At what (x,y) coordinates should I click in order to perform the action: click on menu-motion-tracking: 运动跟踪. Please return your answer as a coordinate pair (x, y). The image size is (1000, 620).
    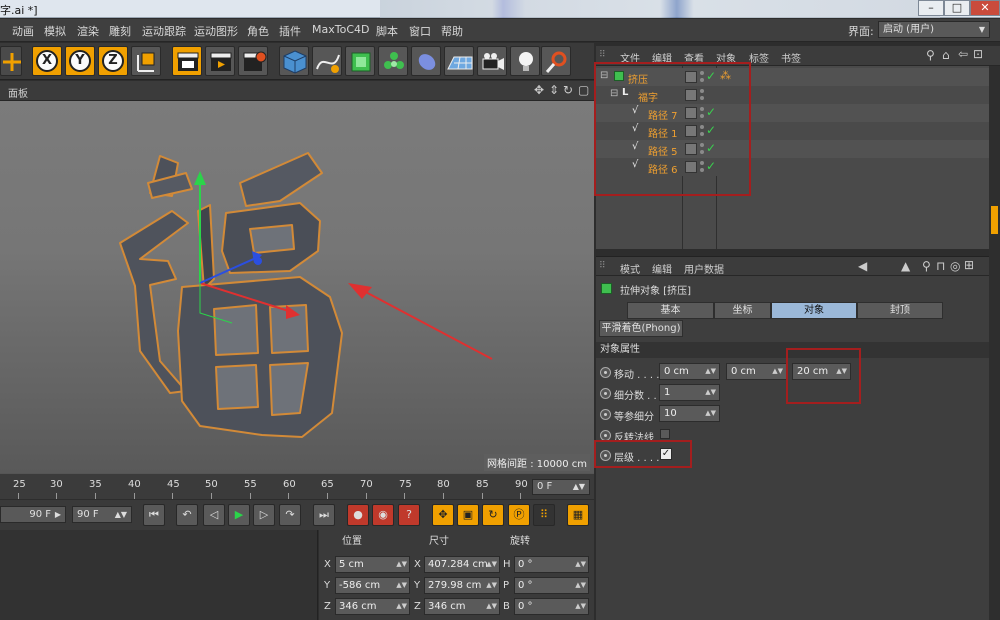
    Looking at the image, I should click on (164, 31).